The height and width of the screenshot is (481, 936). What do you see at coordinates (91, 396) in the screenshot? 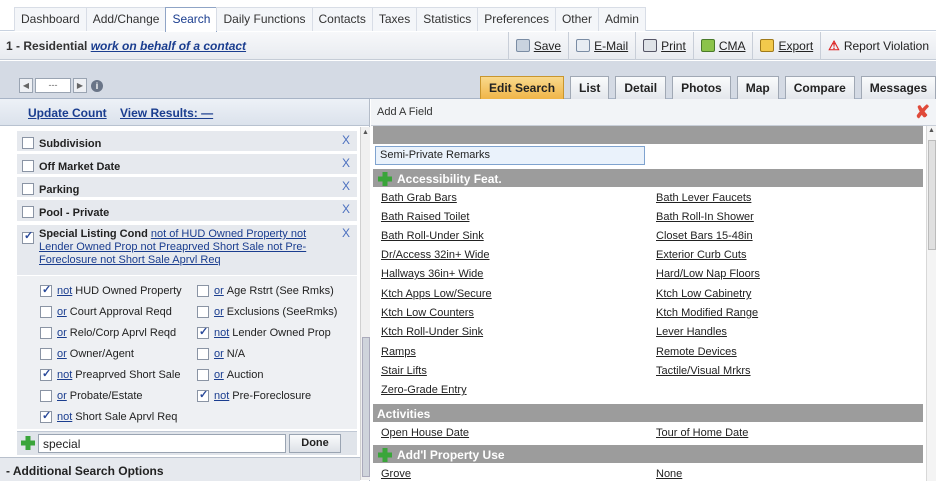
I see `option-probate-estate: or Probate/Estate` at bounding box center [91, 396].